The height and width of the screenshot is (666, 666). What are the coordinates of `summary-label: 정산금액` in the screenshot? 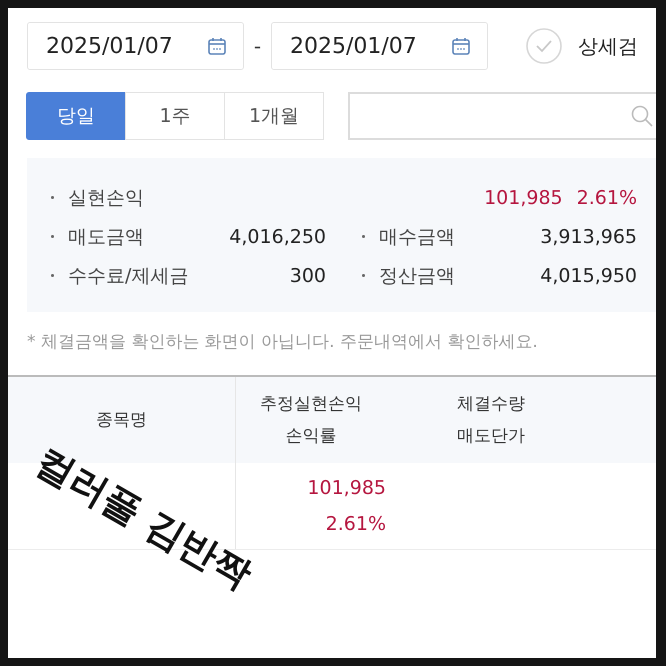 It's located at (417, 276).